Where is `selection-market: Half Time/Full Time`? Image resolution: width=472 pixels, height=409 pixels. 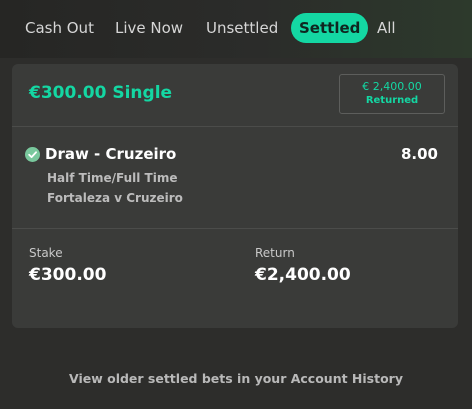
selection-market: Half Time/Full Time is located at coordinates (112, 178).